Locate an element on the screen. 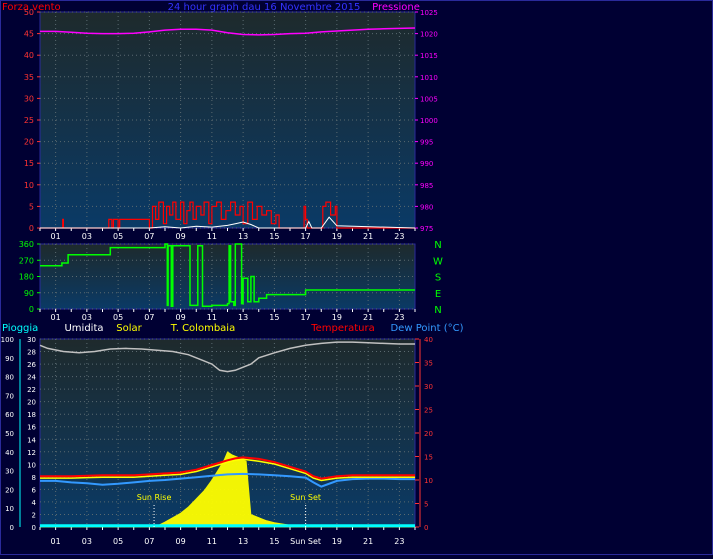 This screenshot has width=713, height=559. wind-xtick-label: 17 is located at coordinates (306, 236).